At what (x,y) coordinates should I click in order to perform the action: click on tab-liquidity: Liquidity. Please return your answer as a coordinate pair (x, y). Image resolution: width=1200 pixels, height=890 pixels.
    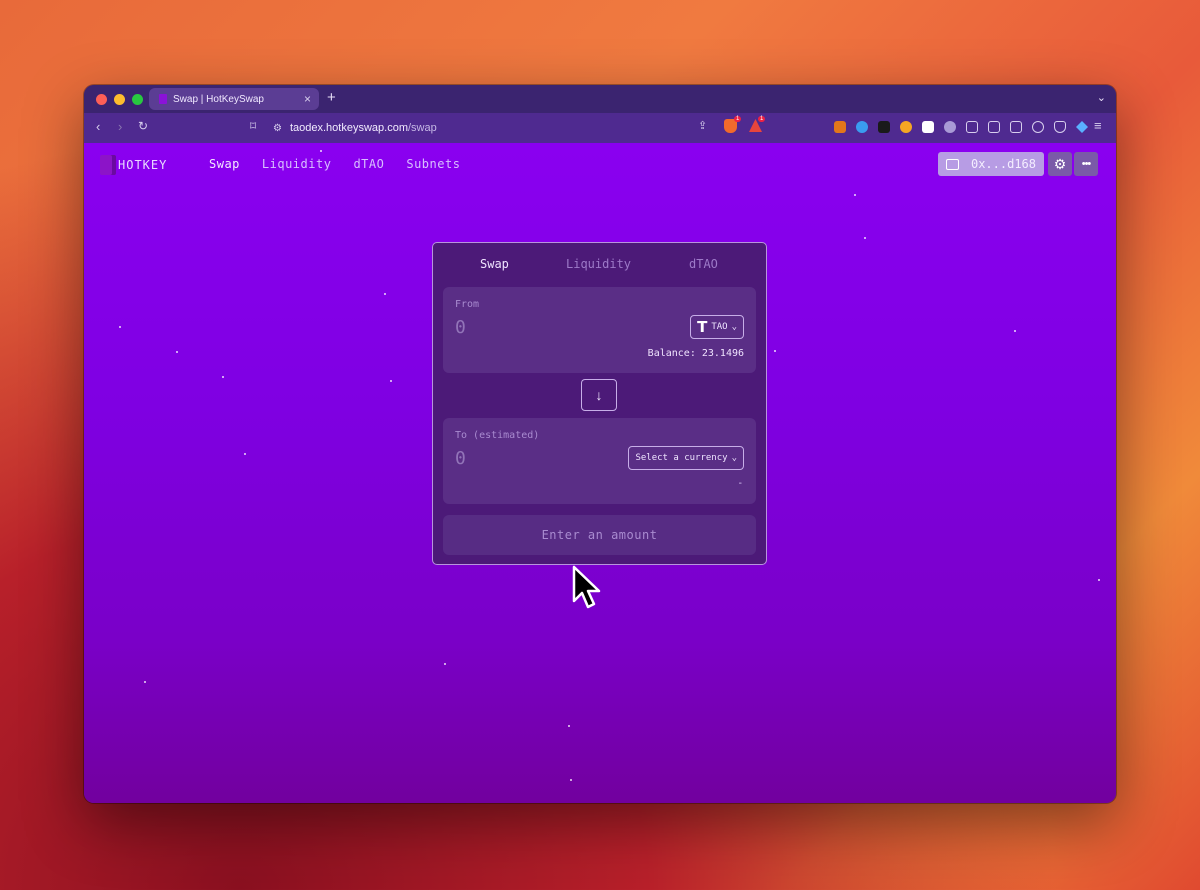
    Looking at the image, I should click on (598, 264).